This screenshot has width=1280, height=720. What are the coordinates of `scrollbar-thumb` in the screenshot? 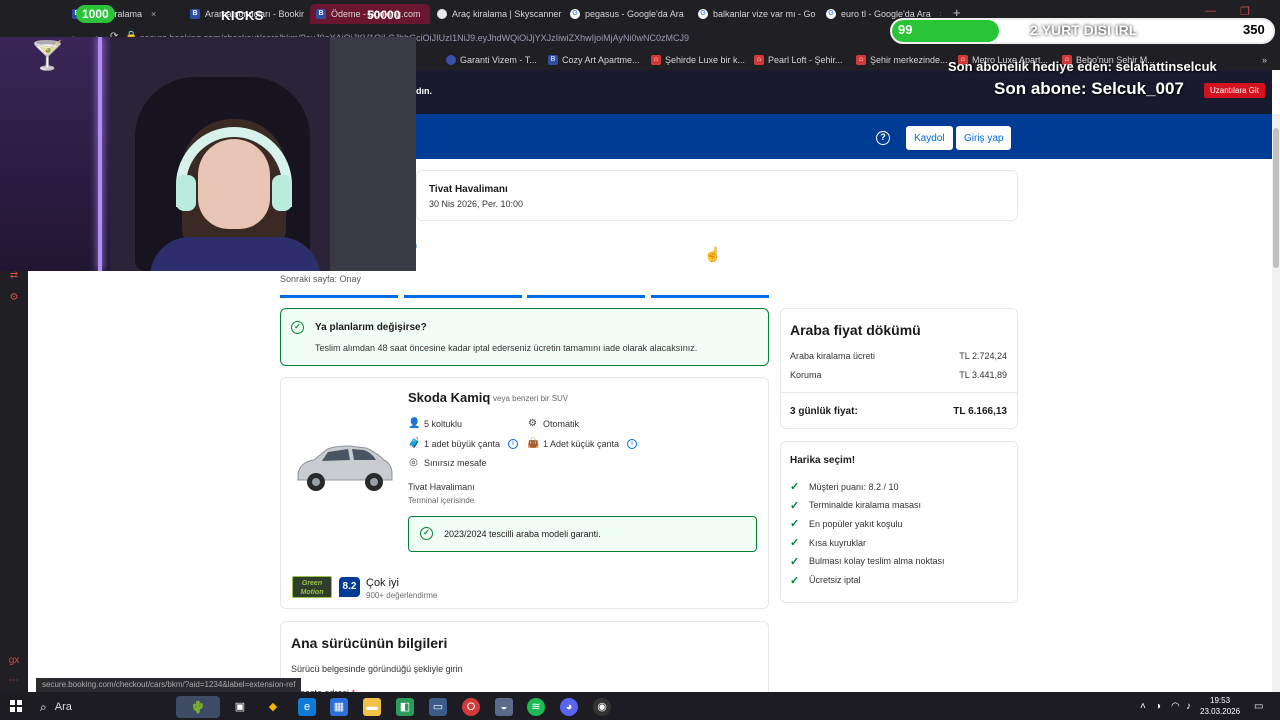 It's located at (1276, 198).